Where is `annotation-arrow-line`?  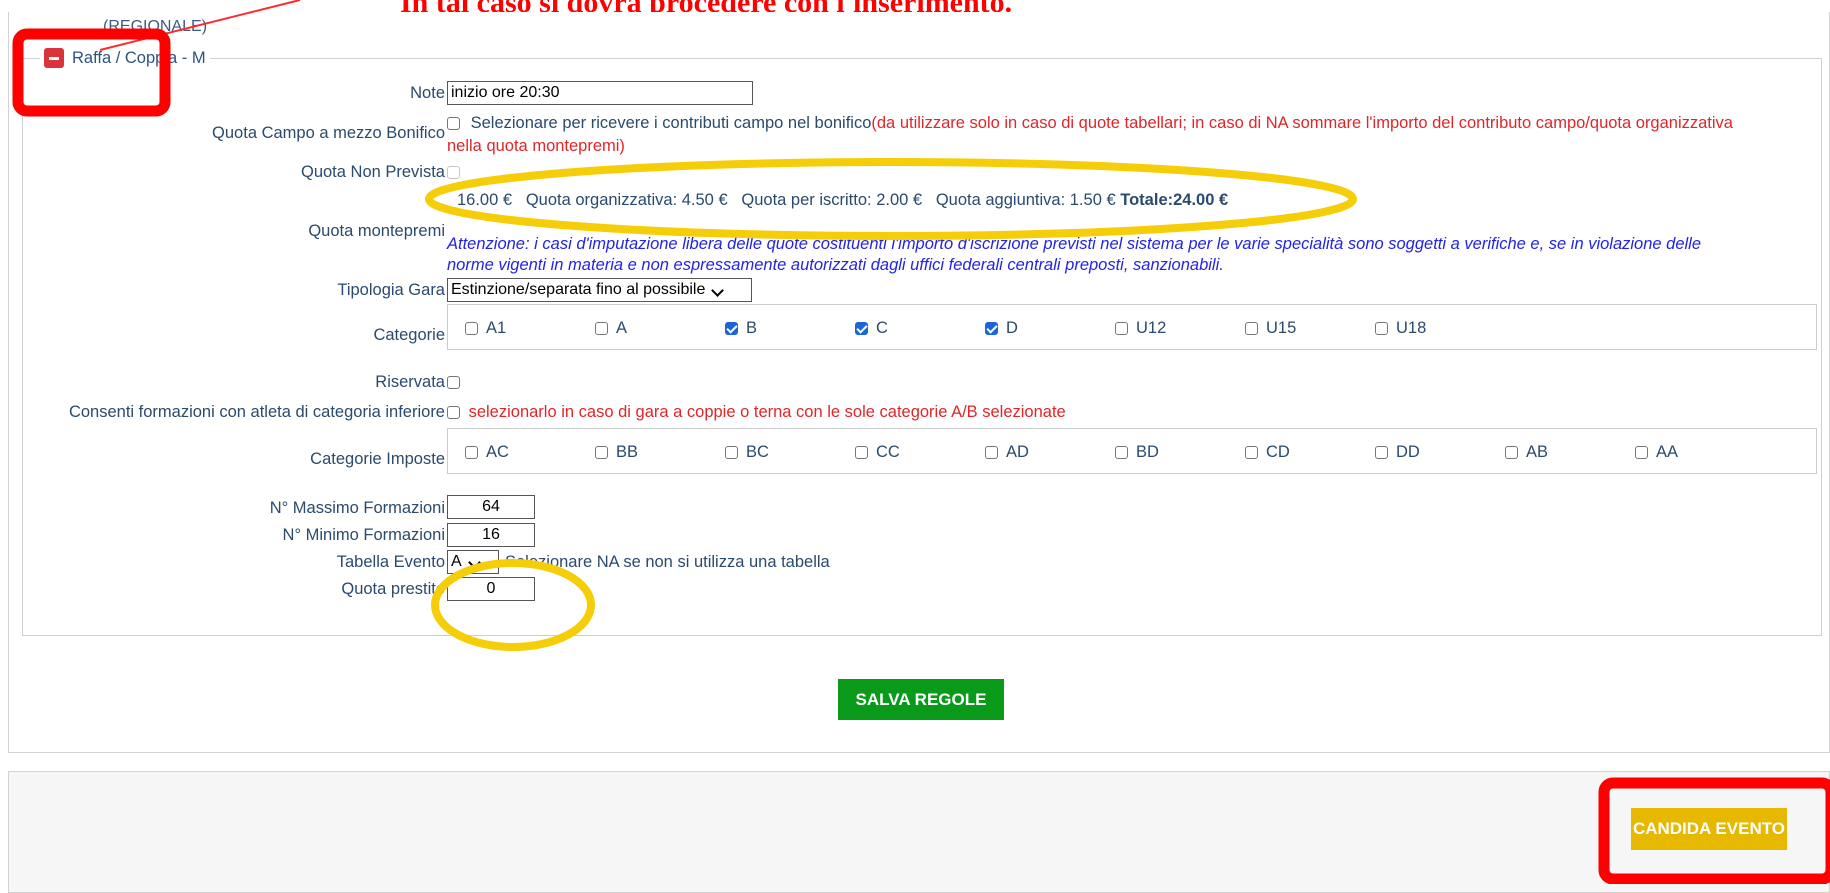 annotation-arrow-line is located at coordinates (200, 25).